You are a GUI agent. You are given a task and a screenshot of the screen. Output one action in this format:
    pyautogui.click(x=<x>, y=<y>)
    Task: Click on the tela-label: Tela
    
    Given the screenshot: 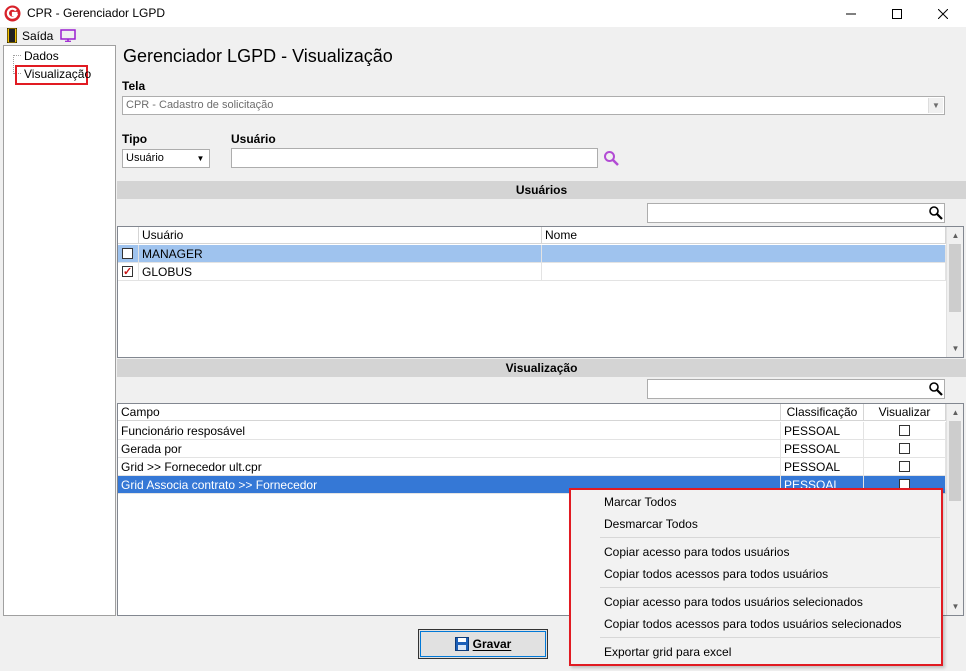 What is the action you would take?
    pyautogui.click(x=134, y=86)
    